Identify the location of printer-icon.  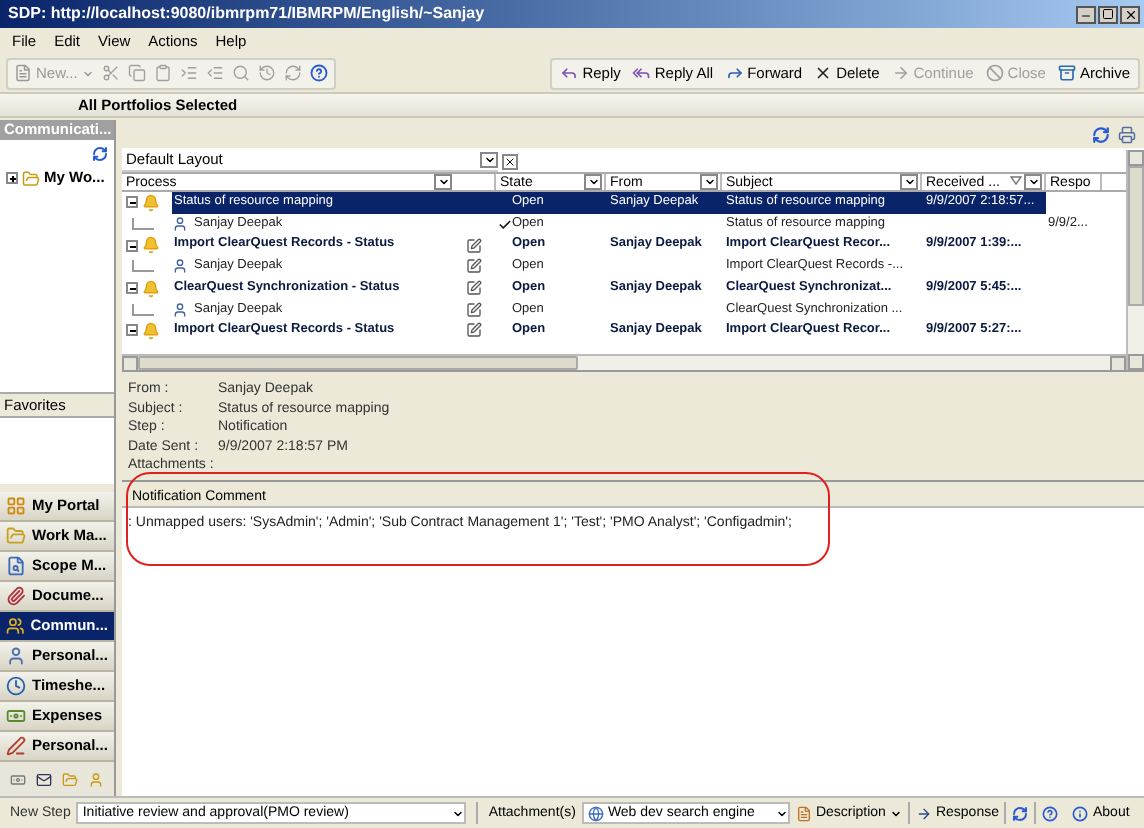
(1127, 134).